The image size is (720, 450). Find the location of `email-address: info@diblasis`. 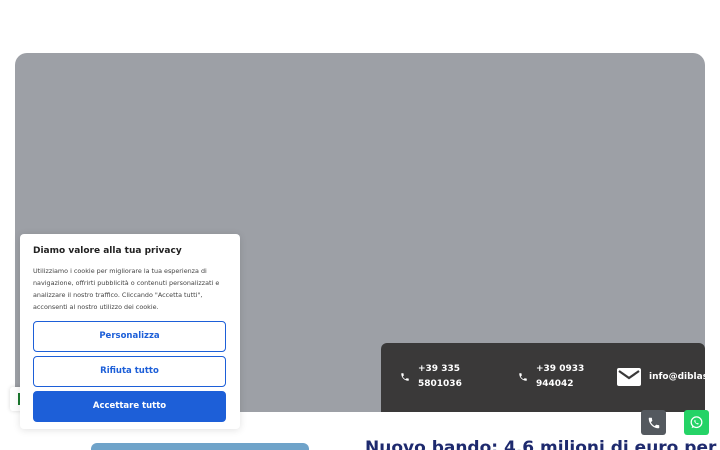

email-address: info@diblasis is located at coordinates (677, 376).